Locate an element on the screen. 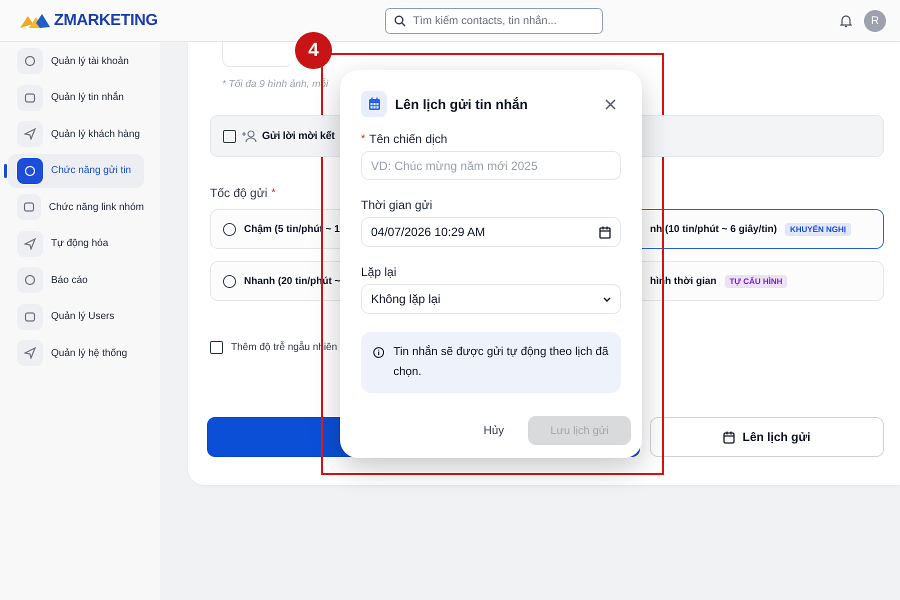  sidebar-item: Quản lý Users is located at coordinates (76, 317).